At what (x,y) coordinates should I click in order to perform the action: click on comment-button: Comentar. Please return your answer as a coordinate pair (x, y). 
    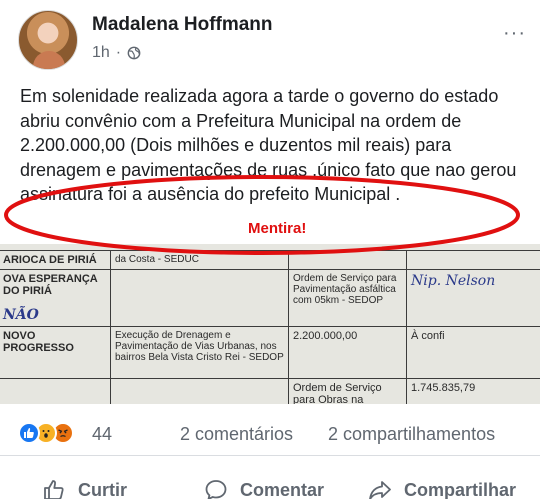
    Looking at the image, I should click on (264, 488).